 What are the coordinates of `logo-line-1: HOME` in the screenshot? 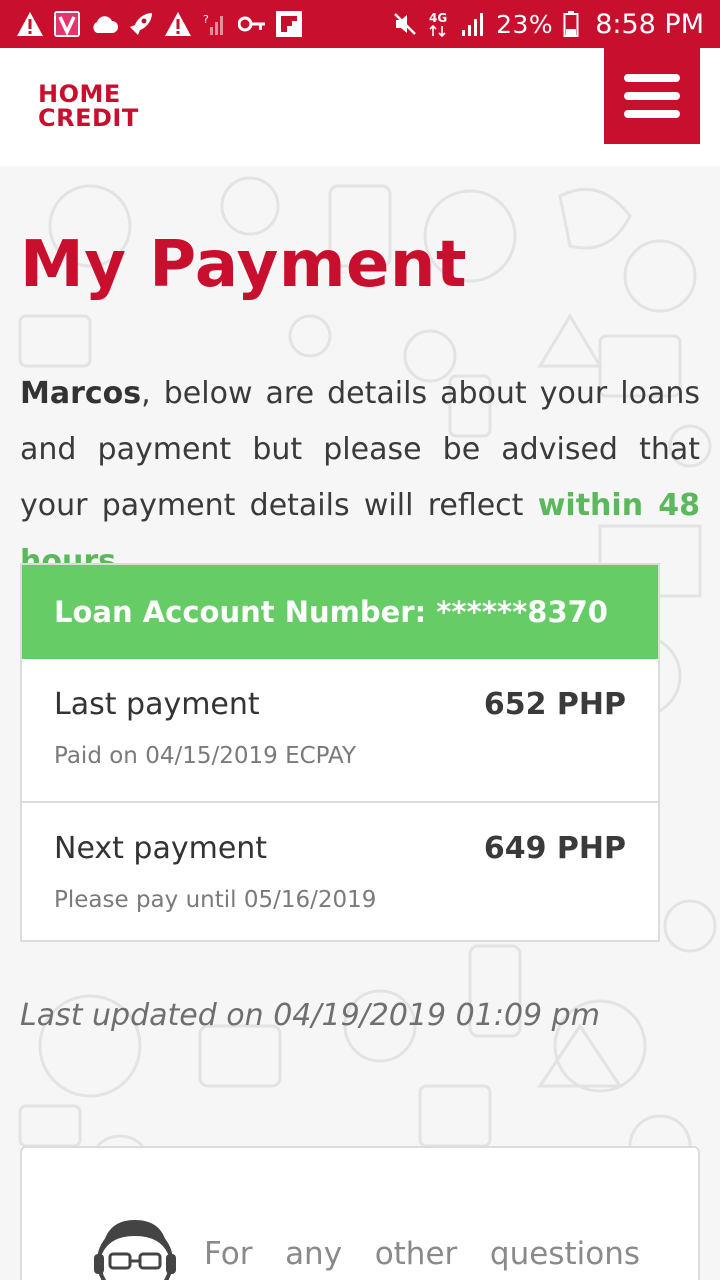 It's located at (79, 94).